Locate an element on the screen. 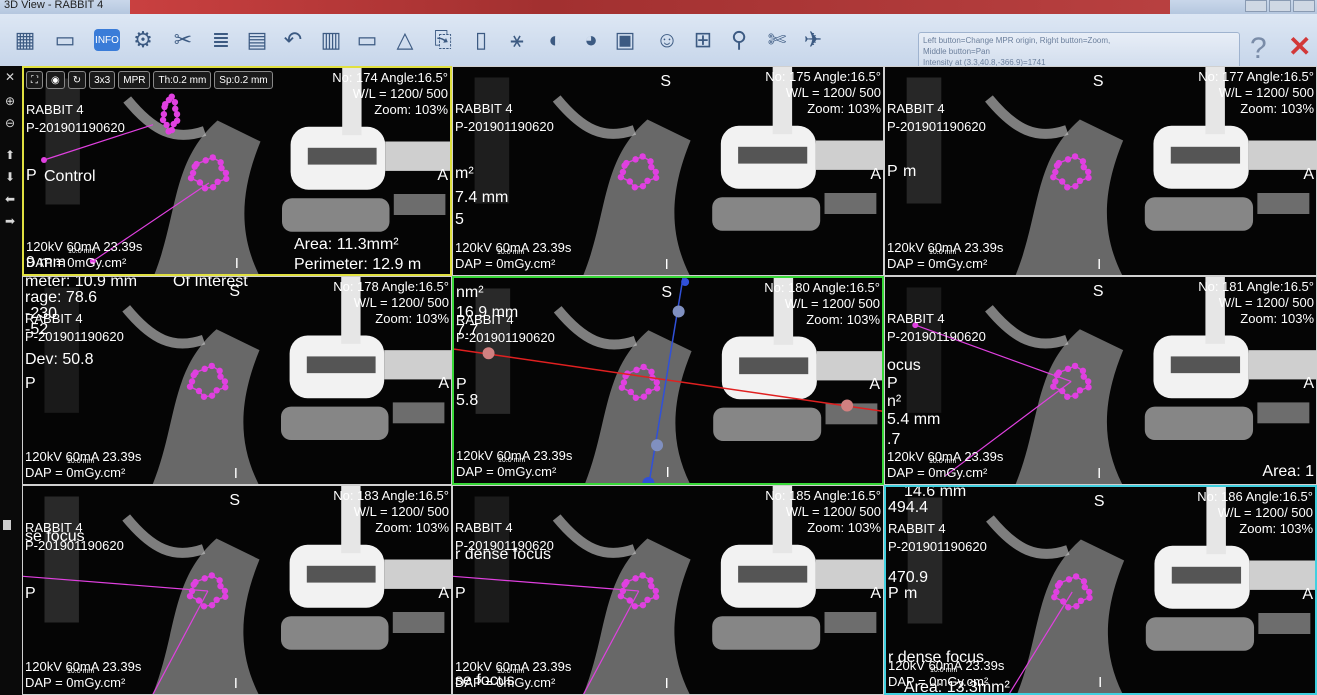 This screenshot has height=695, width=1317. roi-perimeter: meter: 10.9 mm is located at coordinates (81, 283).